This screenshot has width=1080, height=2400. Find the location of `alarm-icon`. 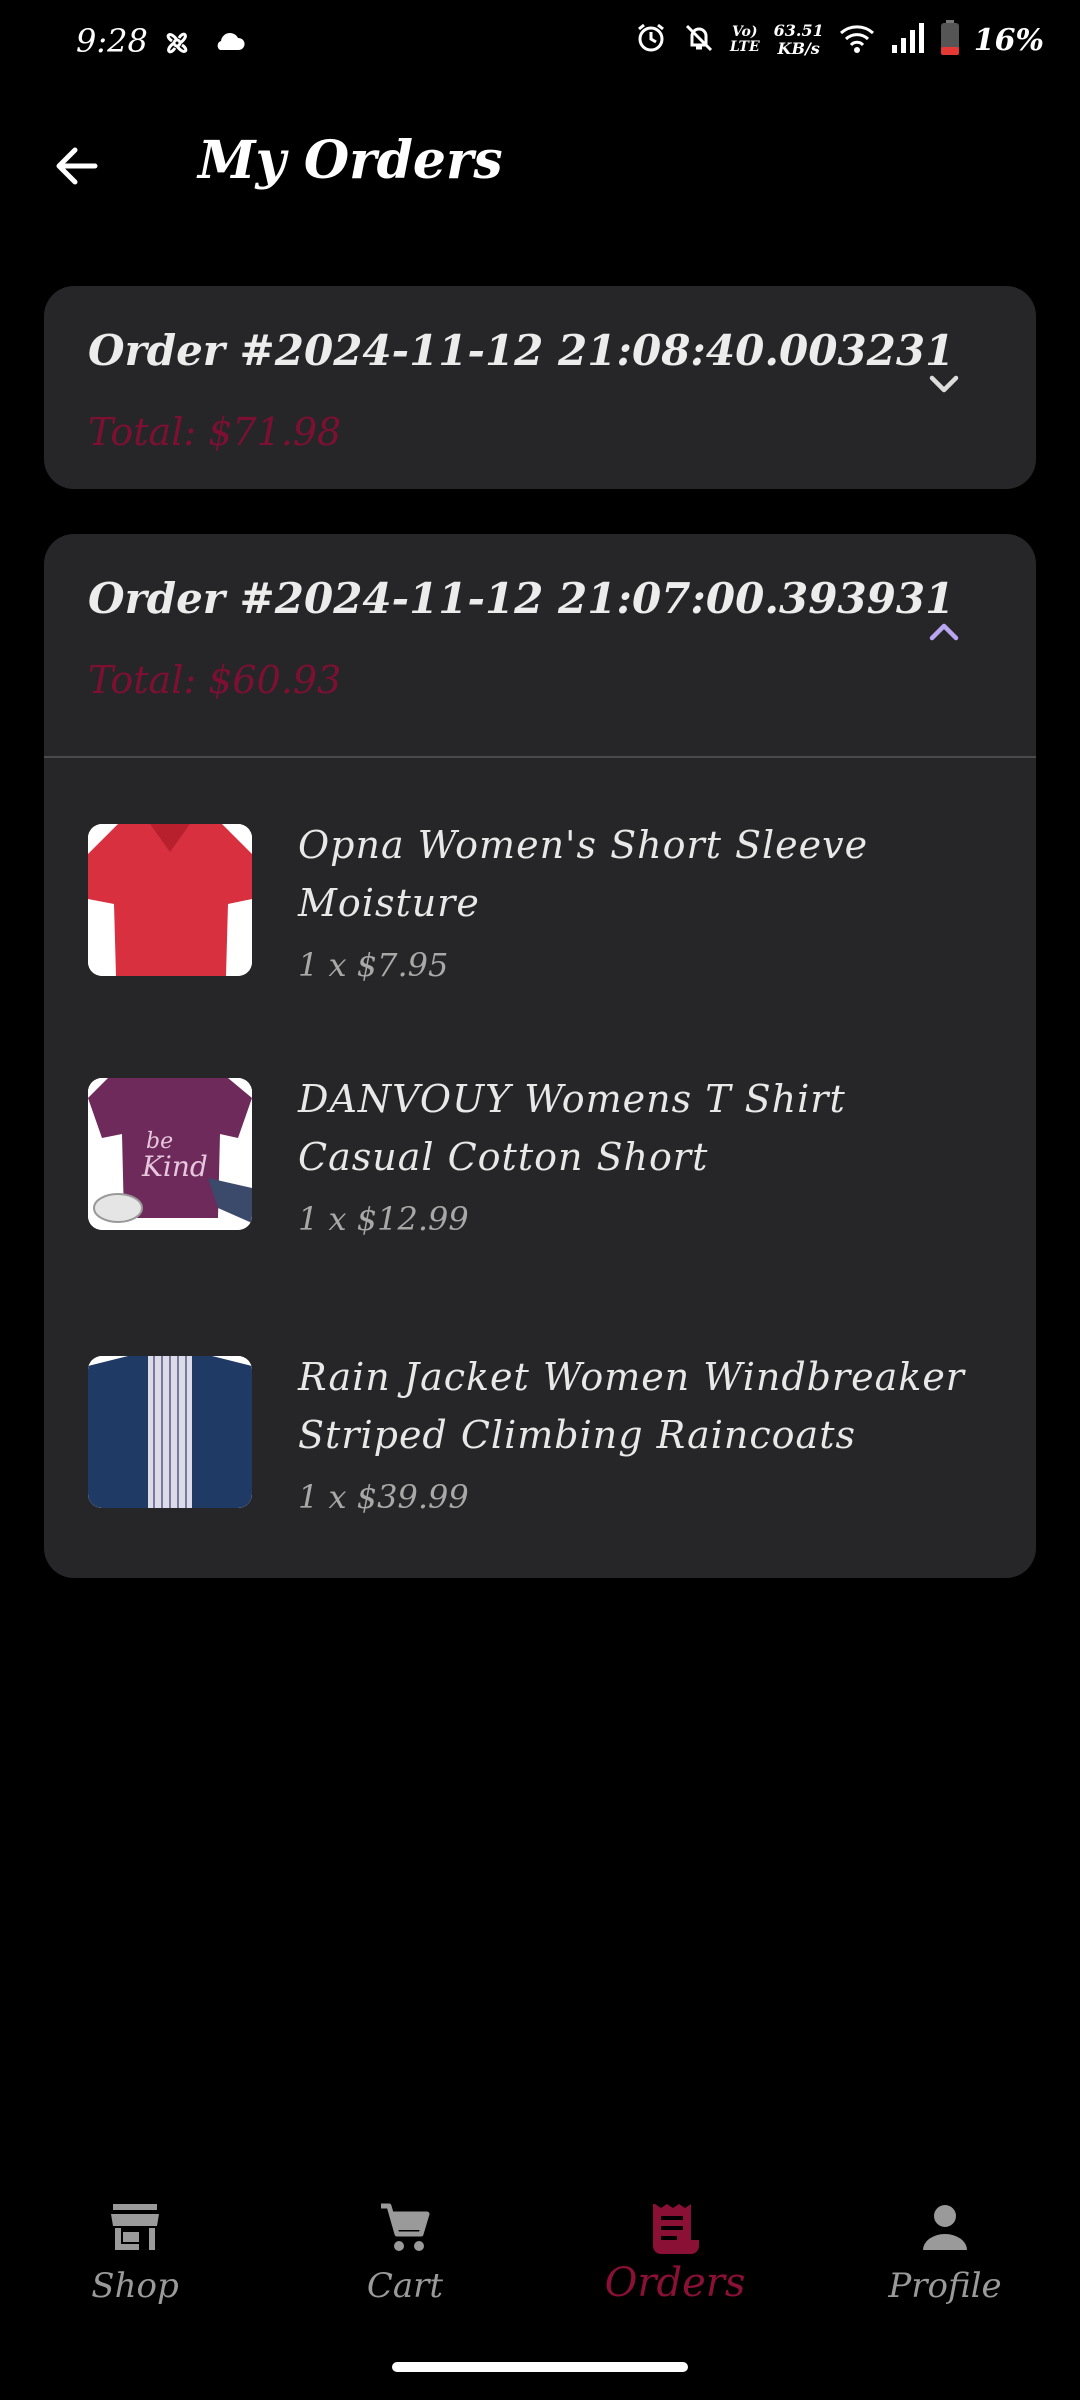

alarm-icon is located at coordinates (651, 40).